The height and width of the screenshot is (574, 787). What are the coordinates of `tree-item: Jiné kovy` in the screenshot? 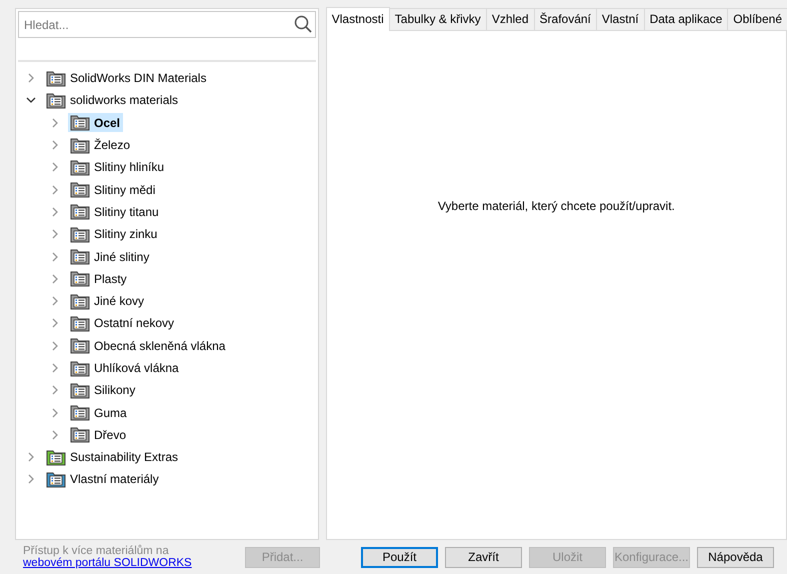 It's located at (108, 301).